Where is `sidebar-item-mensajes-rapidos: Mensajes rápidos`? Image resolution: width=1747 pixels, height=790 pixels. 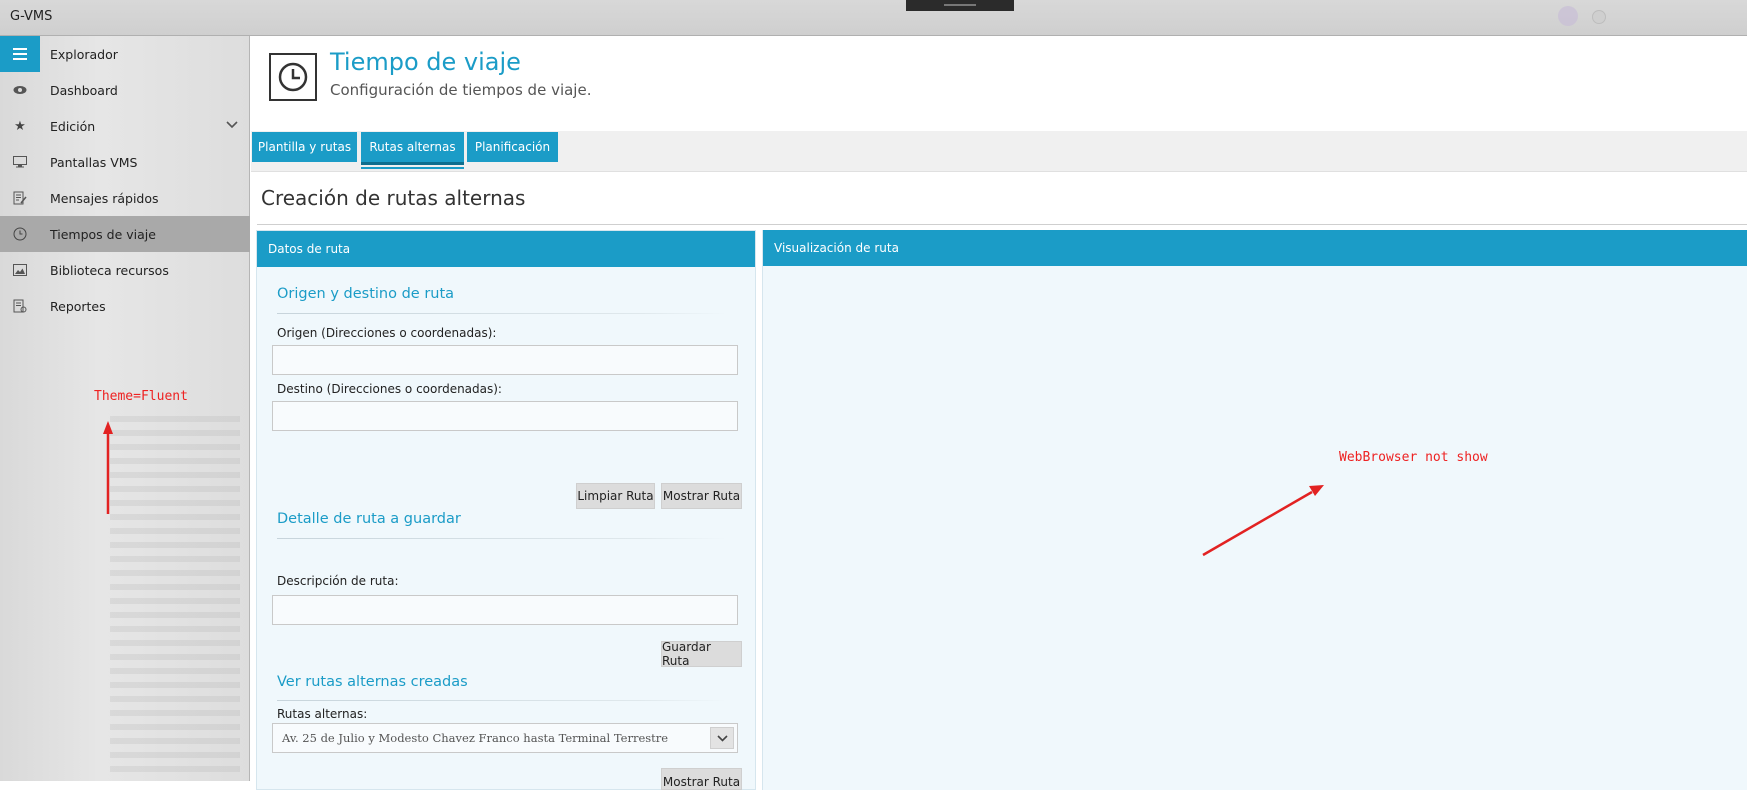 sidebar-item-mensajes-rapidos: Mensajes rápidos is located at coordinates (125, 198).